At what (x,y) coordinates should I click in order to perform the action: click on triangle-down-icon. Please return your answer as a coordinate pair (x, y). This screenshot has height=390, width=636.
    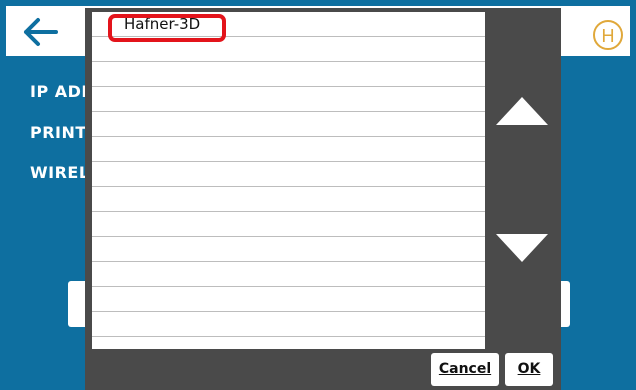
    Looking at the image, I should click on (522, 248).